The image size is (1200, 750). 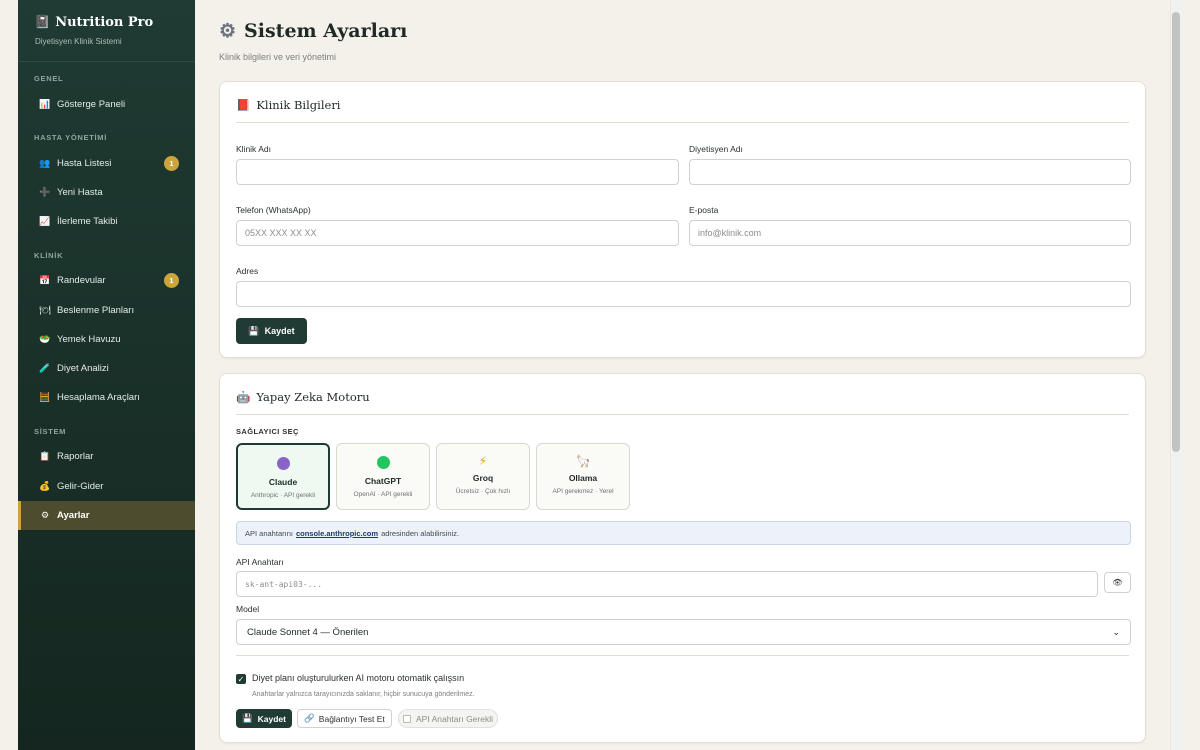 What do you see at coordinates (171, 280) in the screenshot?
I see `count-badge: 1` at bounding box center [171, 280].